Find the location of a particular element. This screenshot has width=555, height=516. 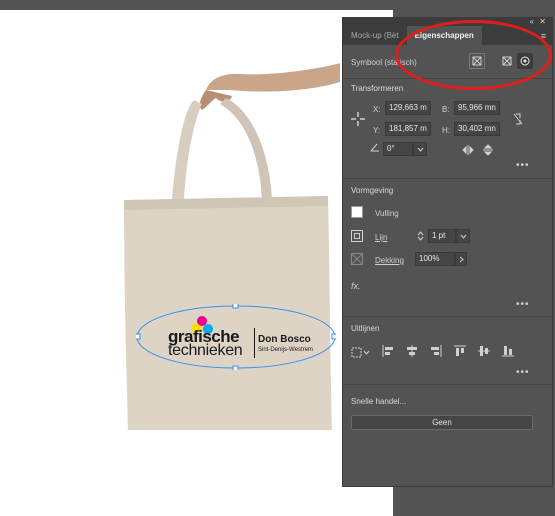

y-label: Y: is located at coordinates (377, 130).